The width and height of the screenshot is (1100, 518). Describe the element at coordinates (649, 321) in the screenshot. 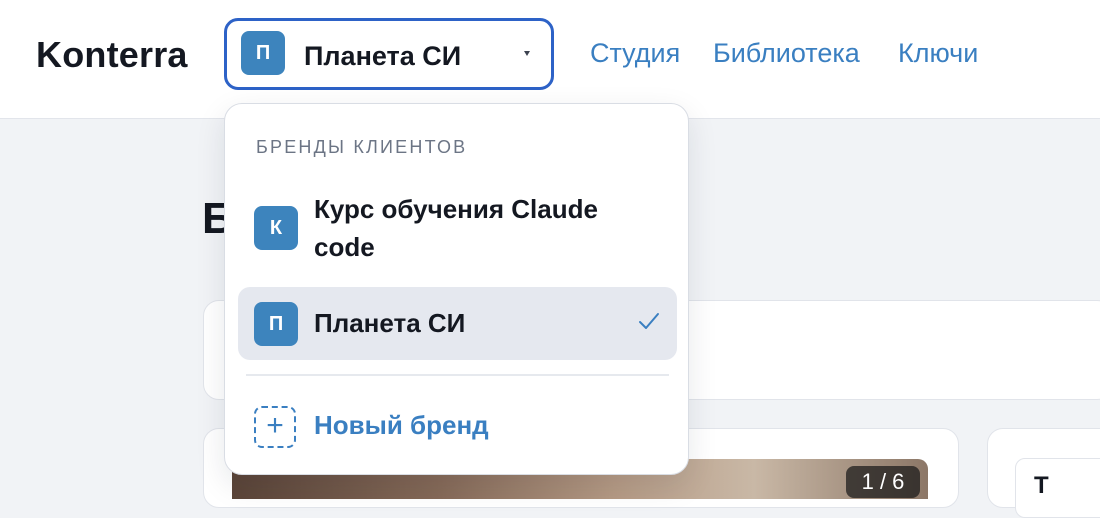

I see `check-icon` at that location.